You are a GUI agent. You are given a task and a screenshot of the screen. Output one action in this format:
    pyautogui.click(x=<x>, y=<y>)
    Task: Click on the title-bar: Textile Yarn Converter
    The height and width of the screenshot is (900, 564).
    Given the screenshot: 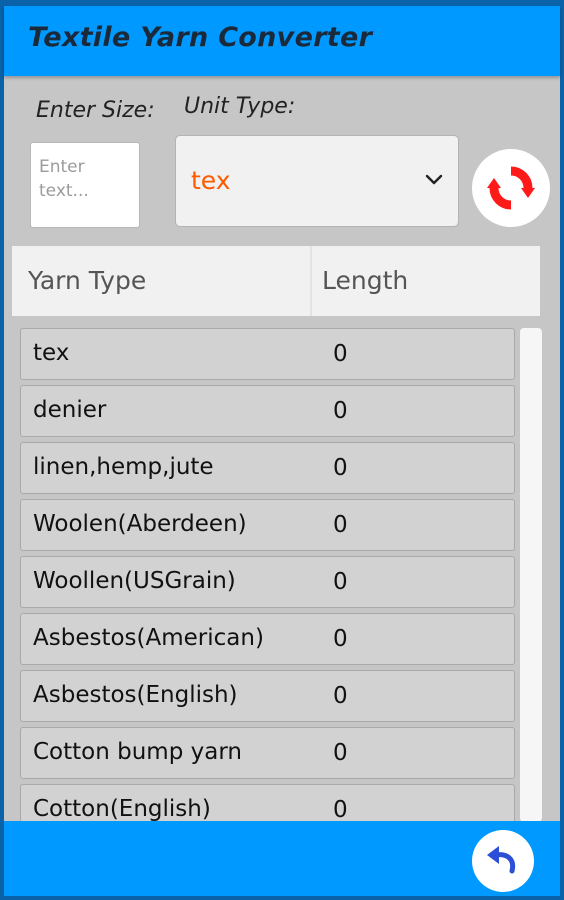 What is the action you would take?
    pyautogui.click(x=282, y=41)
    